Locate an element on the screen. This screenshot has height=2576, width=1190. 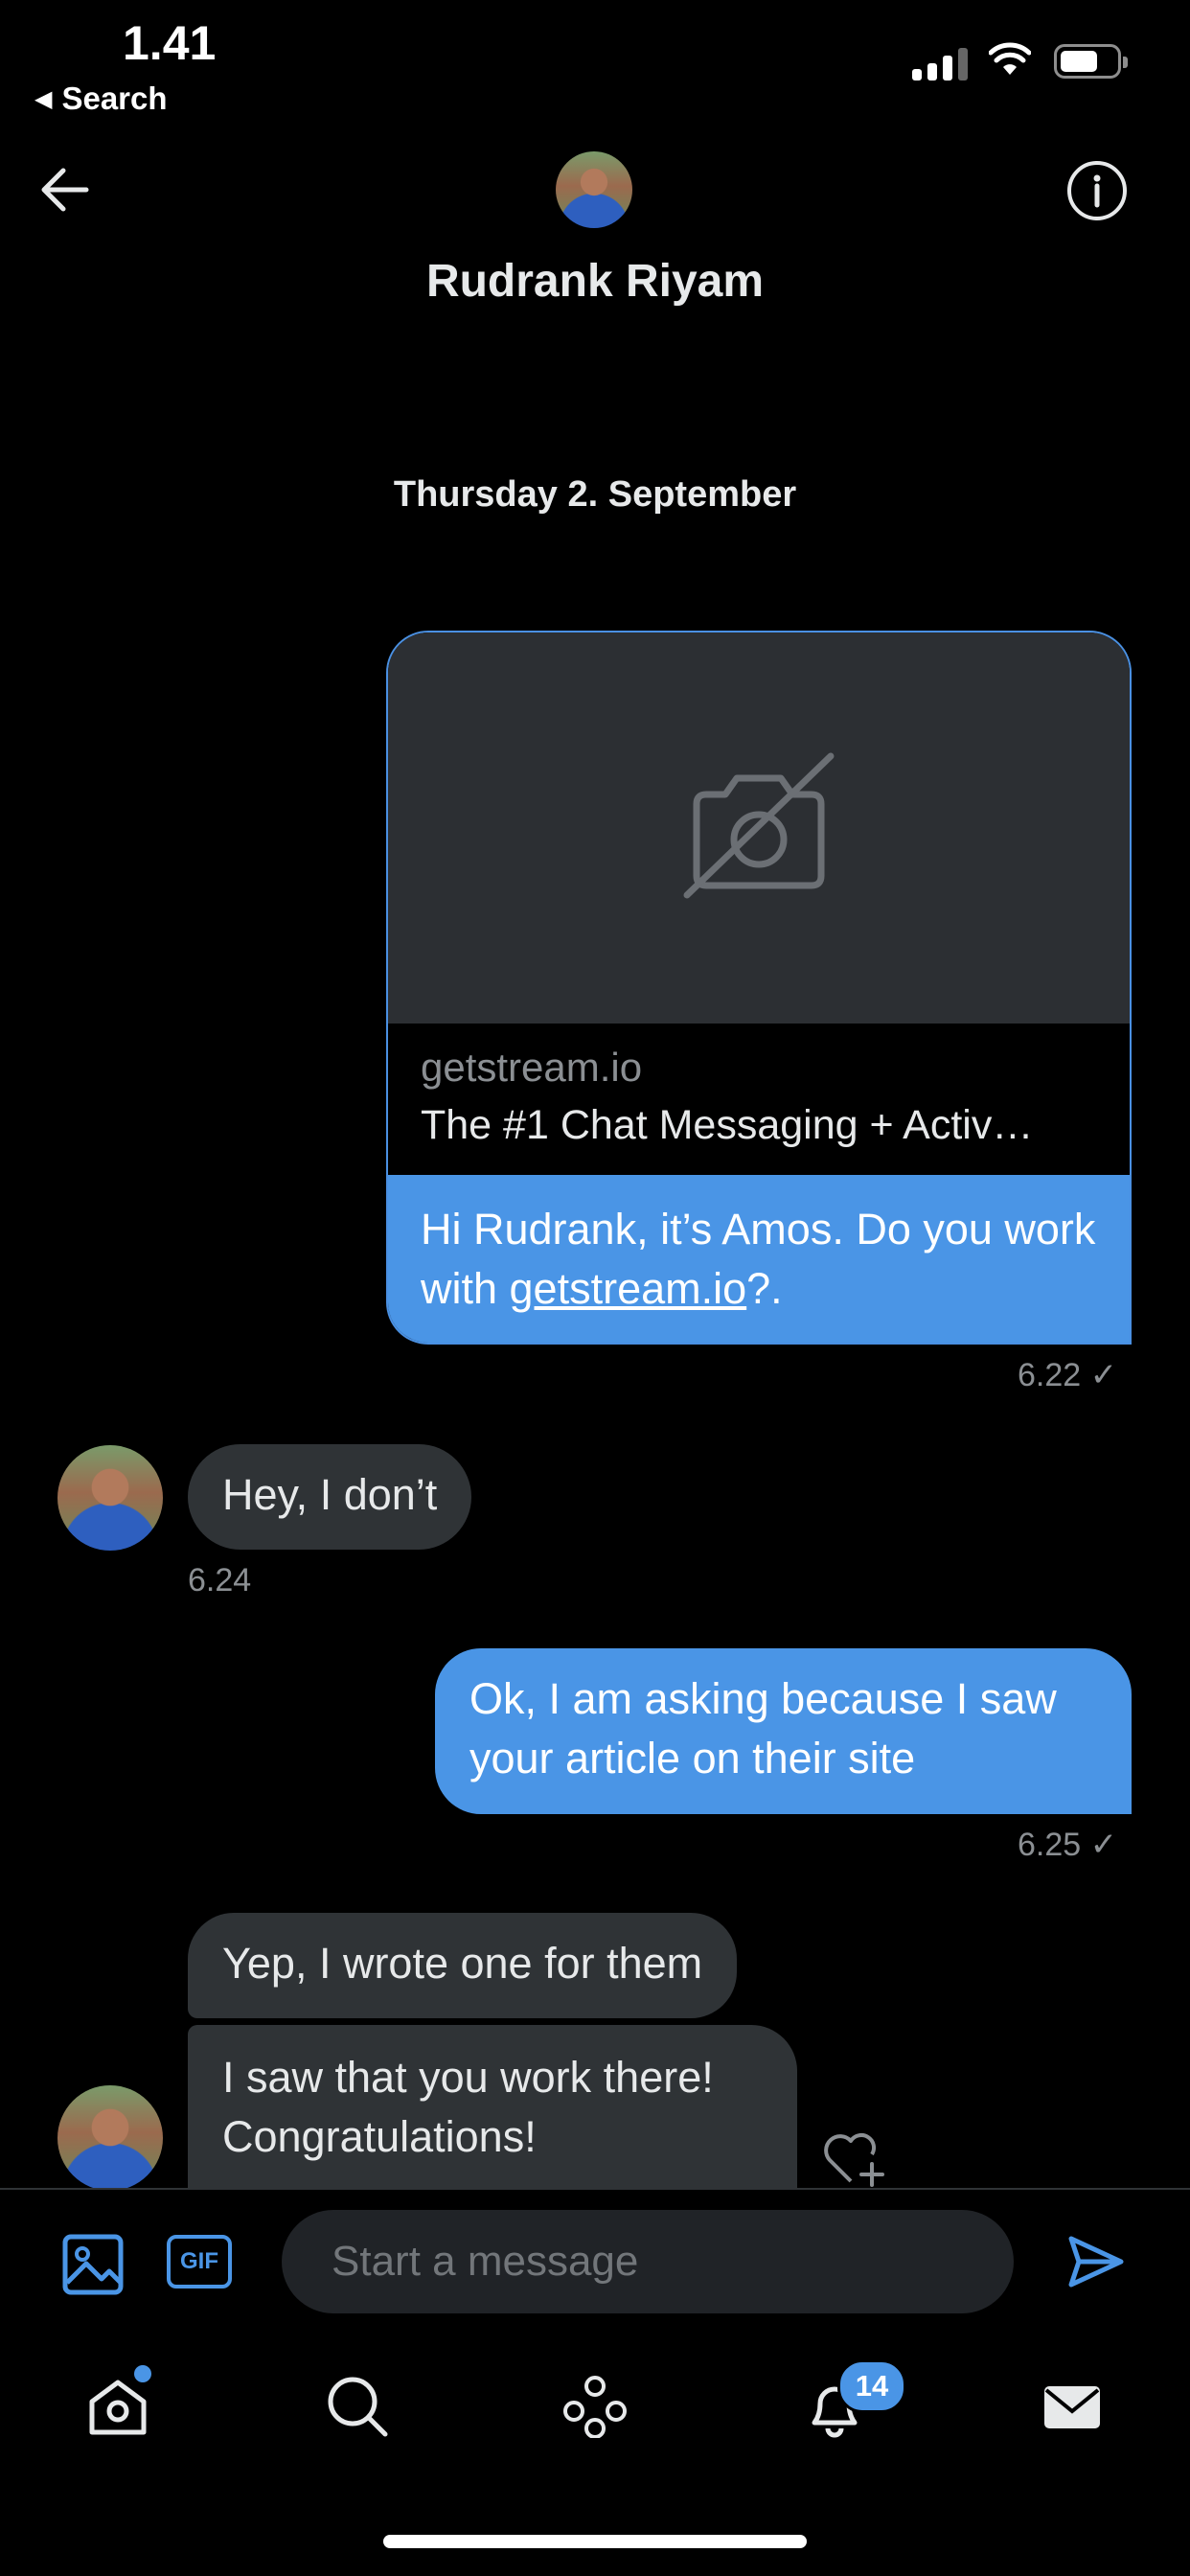
status-time: 1.41 is located at coordinates (170, 43).